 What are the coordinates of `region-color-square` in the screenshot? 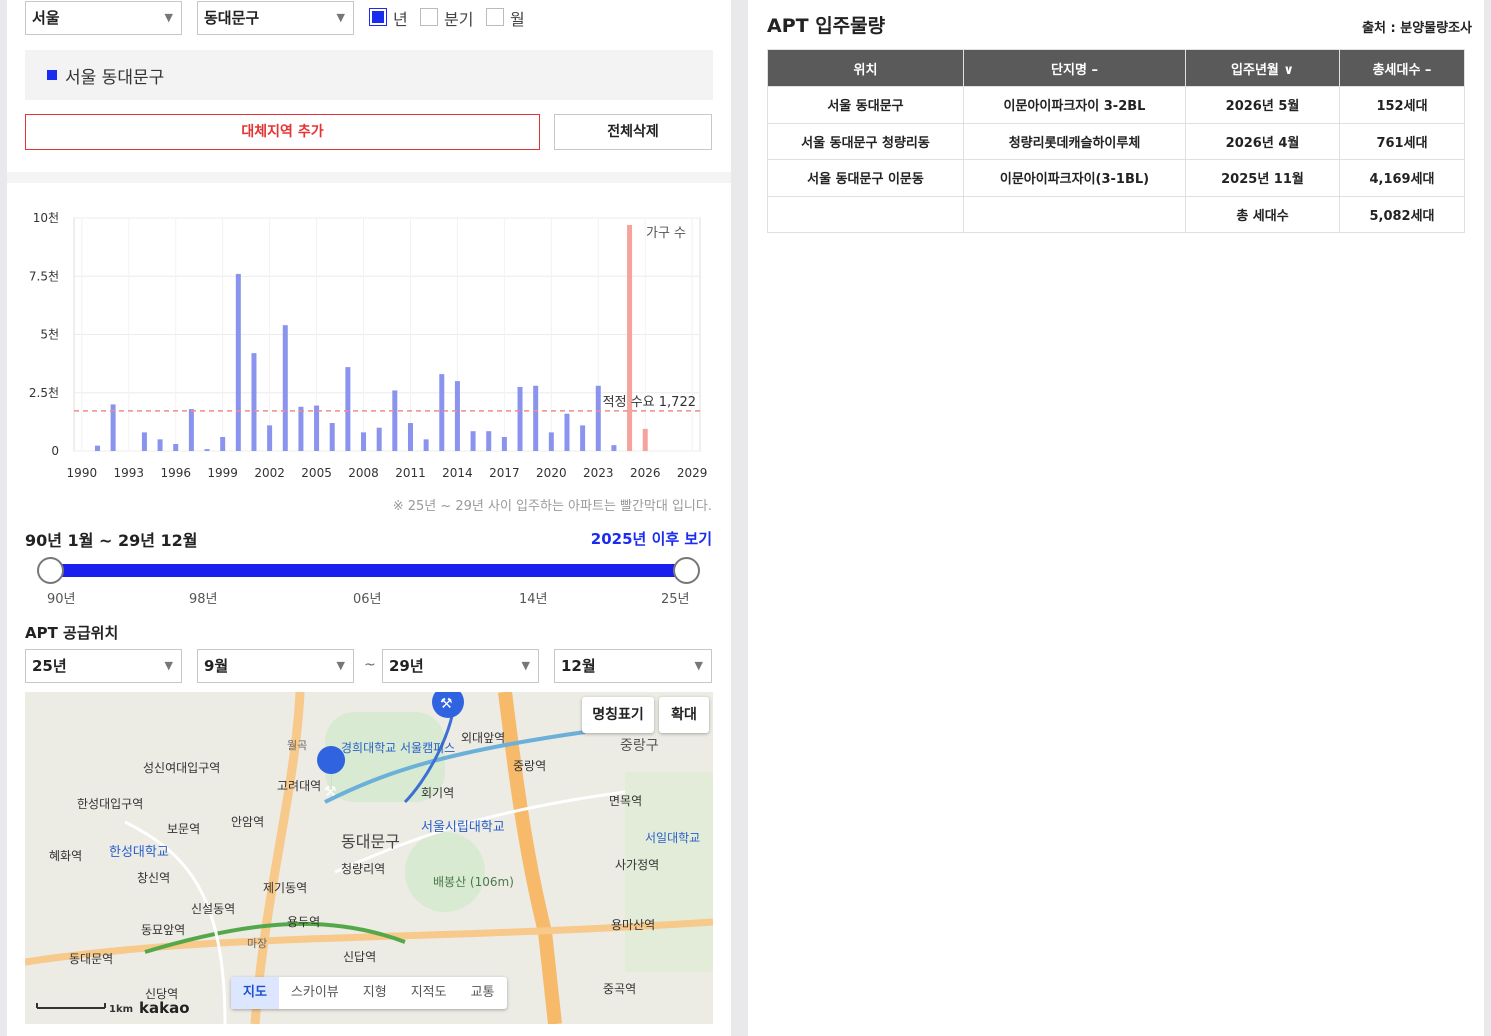 It's located at (52, 75).